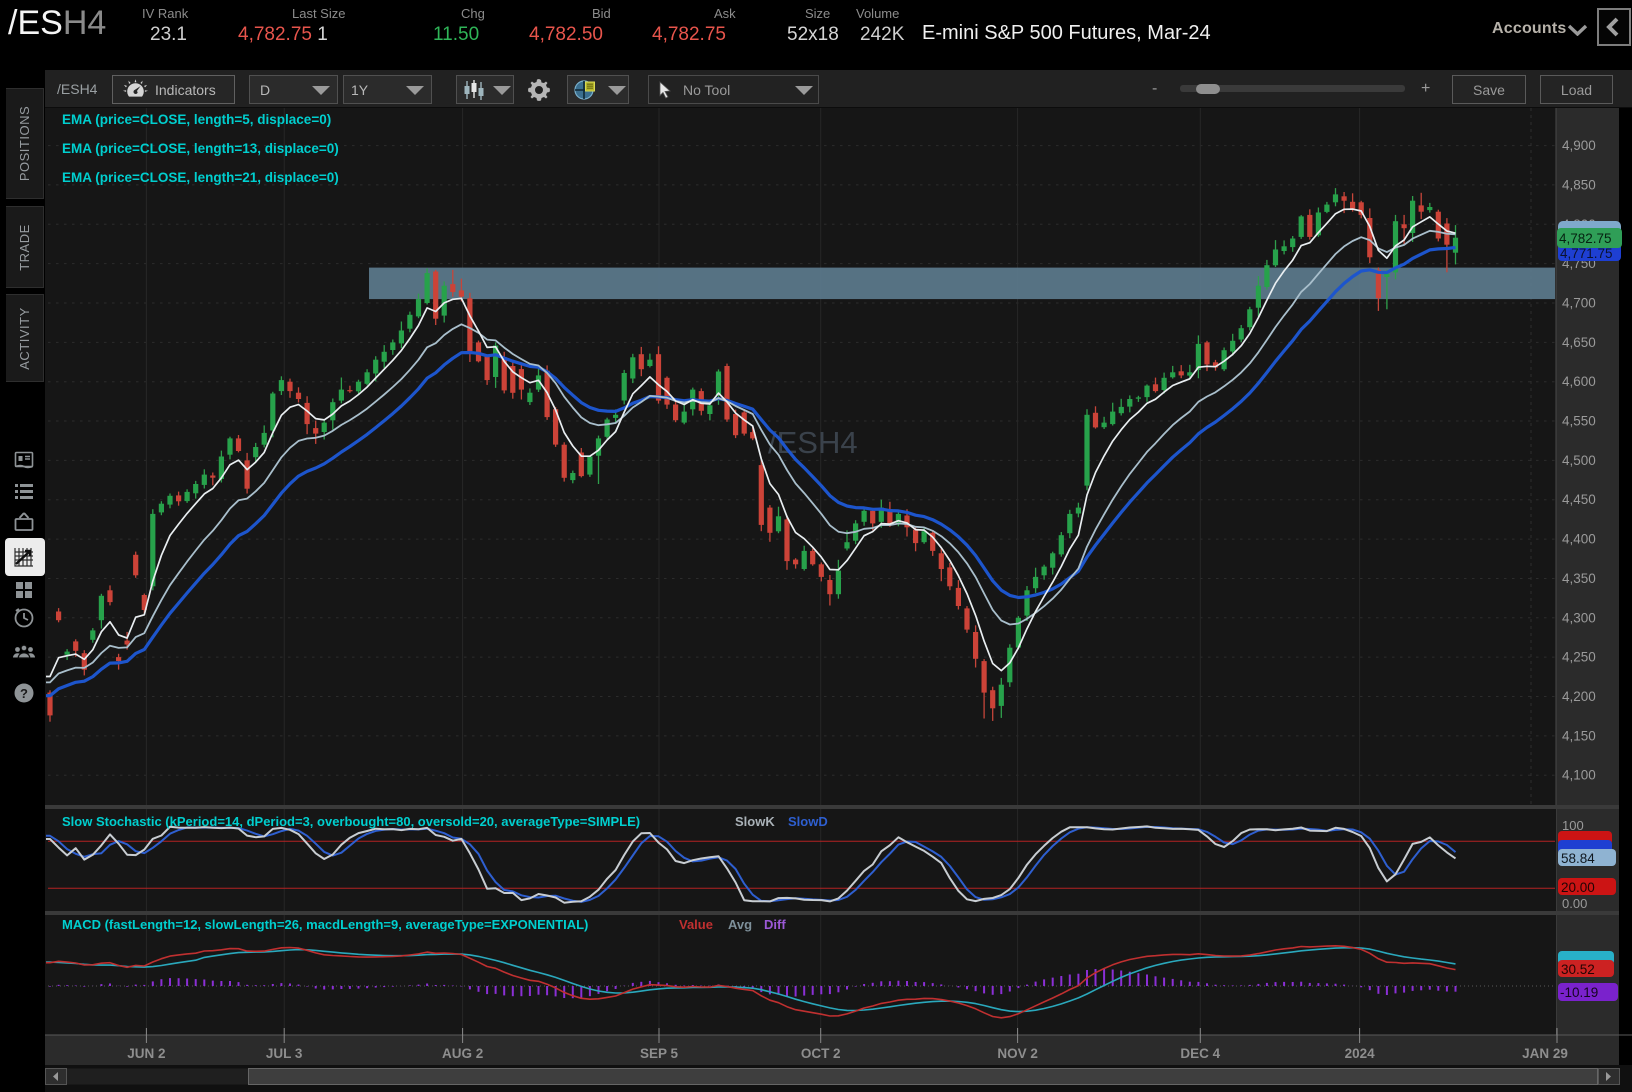  Describe the element at coordinates (462, 1053) in the screenshot. I see `svg-text: AUG 2` at that location.